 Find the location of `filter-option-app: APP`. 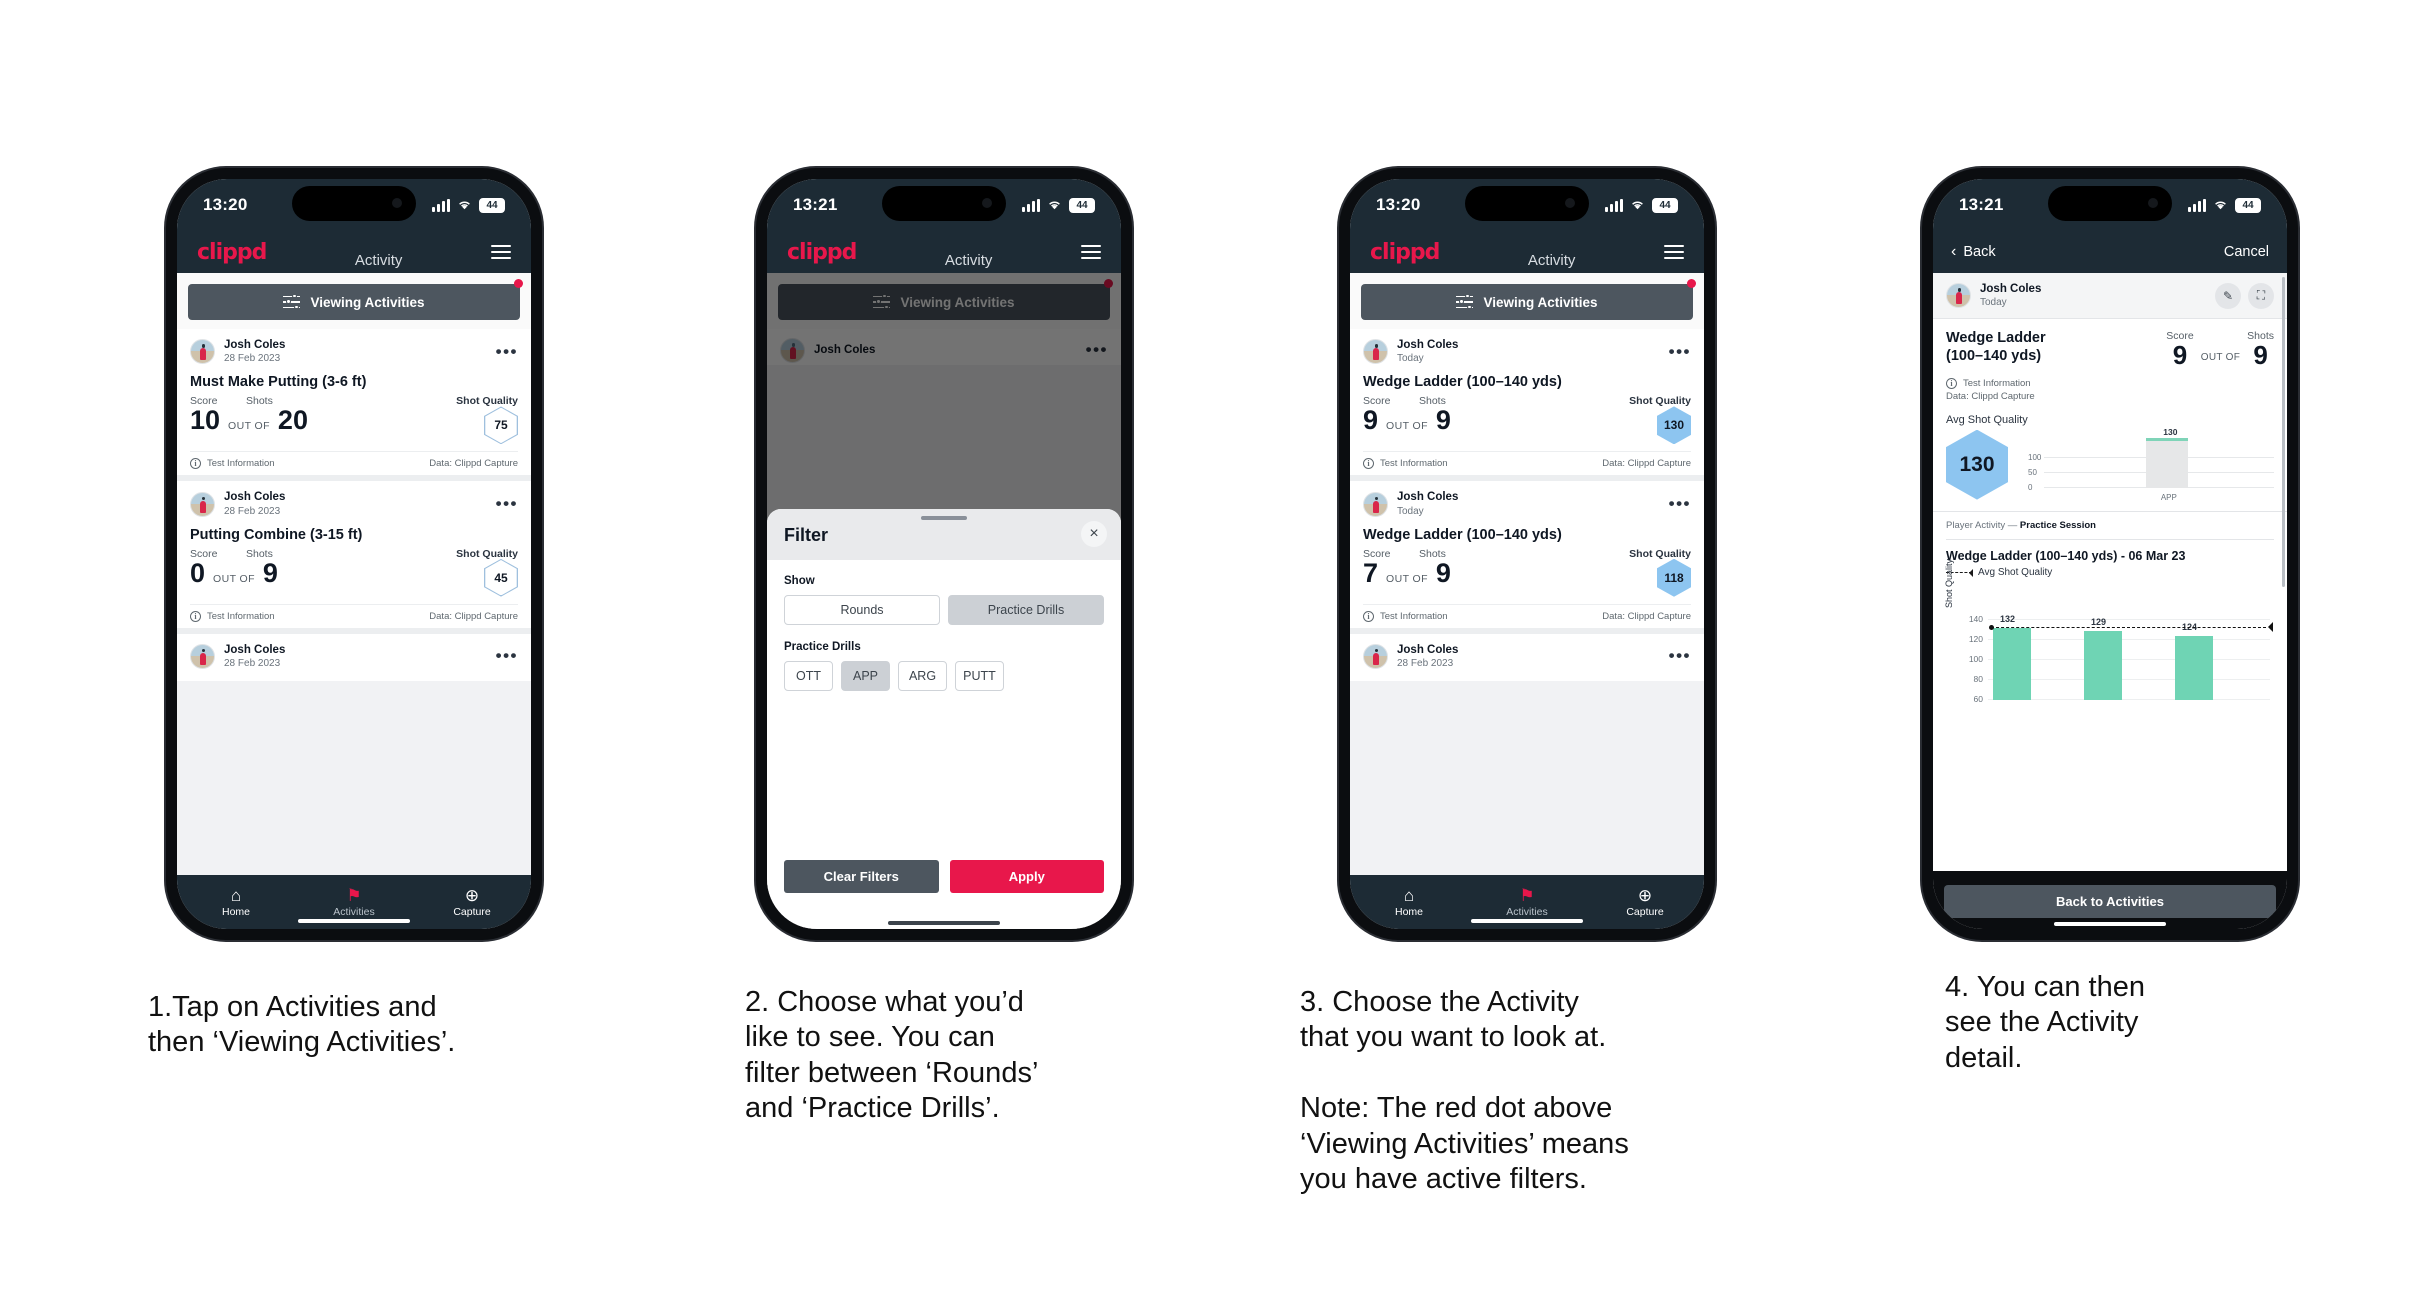

filter-option-app: APP is located at coordinates (865, 676).